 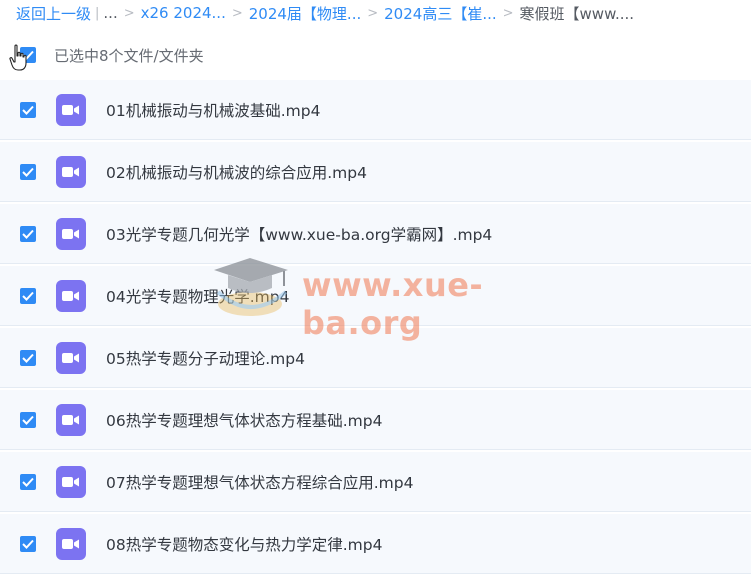 I want to click on file-row: 08热学专题物态变化与热力学定律.mp4, so click(x=375, y=544).